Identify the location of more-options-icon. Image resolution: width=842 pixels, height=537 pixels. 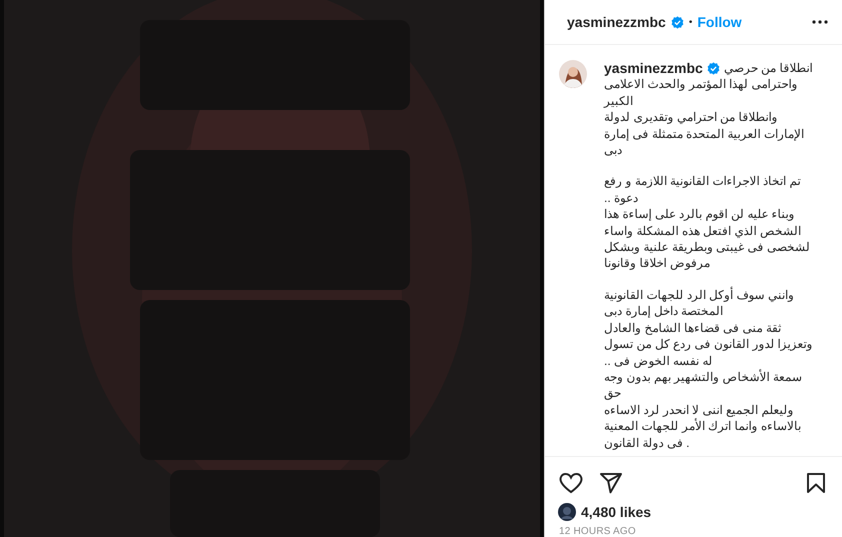
(820, 22).